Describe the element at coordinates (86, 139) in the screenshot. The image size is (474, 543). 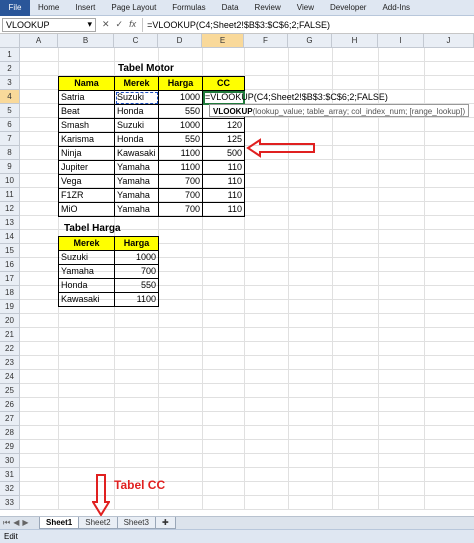
I see `cell: Karisma` at that location.